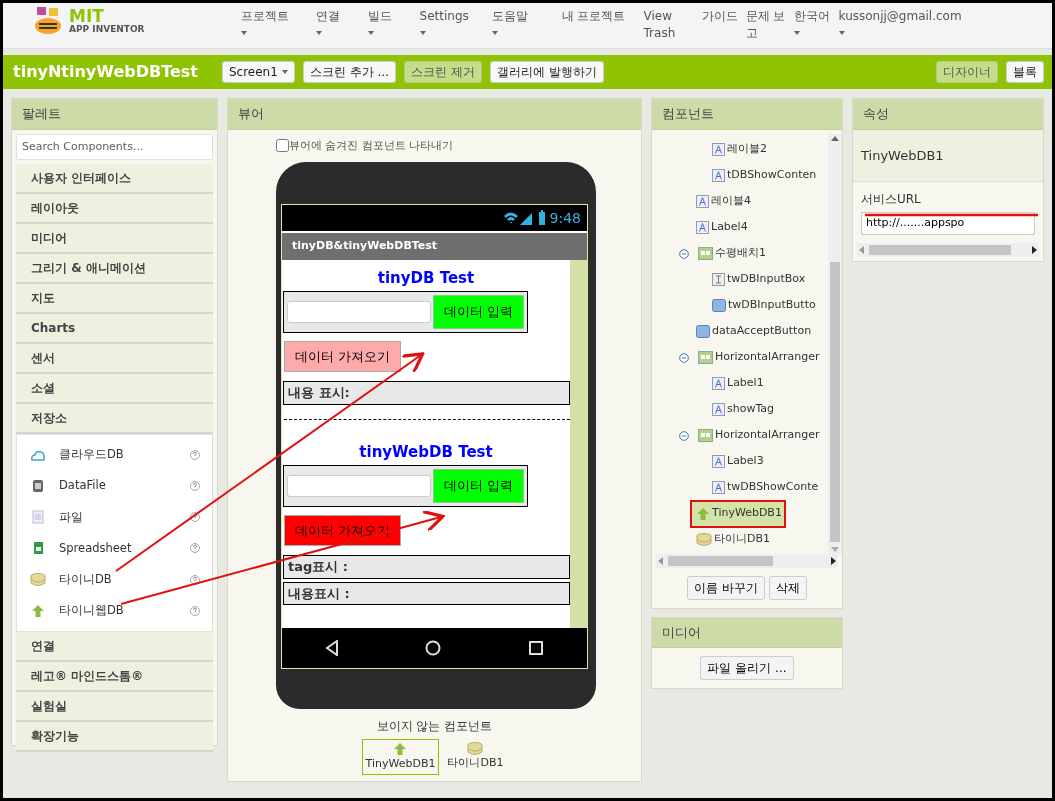 The image size is (1055, 801). What do you see at coordinates (393, 22) in the screenshot?
I see `menu-item: 빌드` at bounding box center [393, 22].